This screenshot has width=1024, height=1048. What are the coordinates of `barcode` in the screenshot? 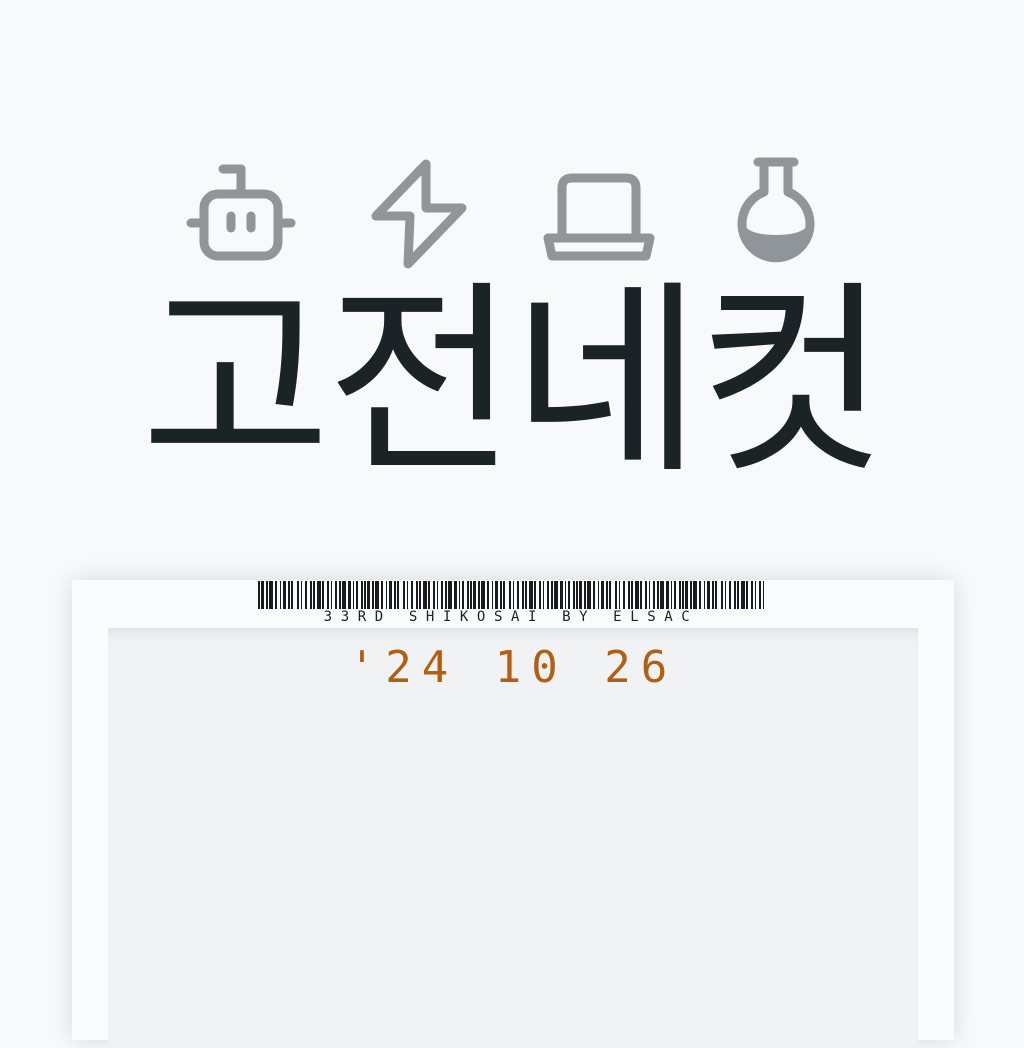 It's located at (511, 595).